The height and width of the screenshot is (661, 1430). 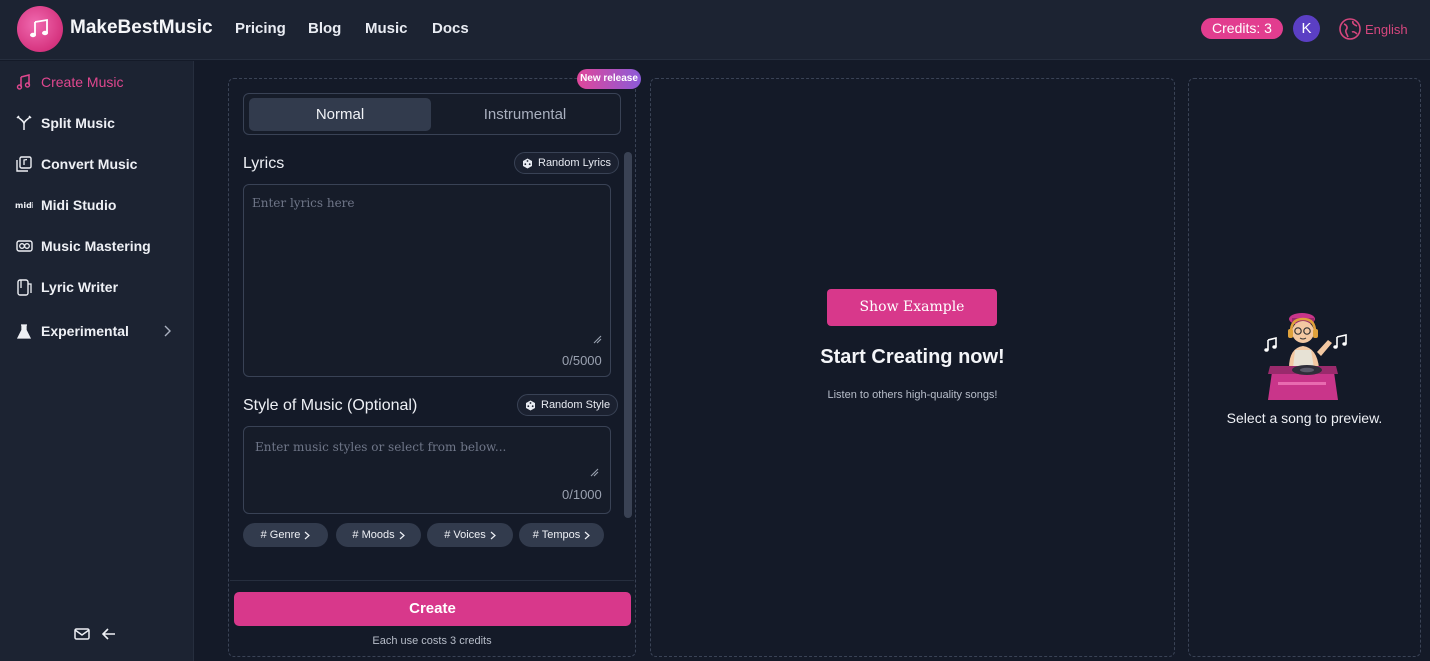 What do you see at coordinates (427, 280) in the screenshot?
I see `lyrics-input: Enter lyrics here 0/5000` at bounding box center [427, 280].